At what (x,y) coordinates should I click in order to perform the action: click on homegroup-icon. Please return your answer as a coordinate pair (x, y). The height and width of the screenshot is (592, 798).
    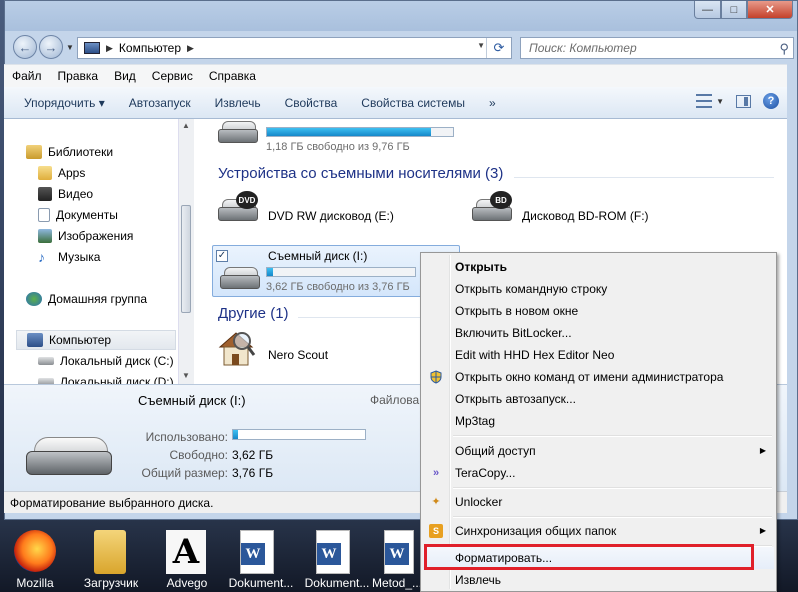
    Looking at the image, I should click on (34, 299).